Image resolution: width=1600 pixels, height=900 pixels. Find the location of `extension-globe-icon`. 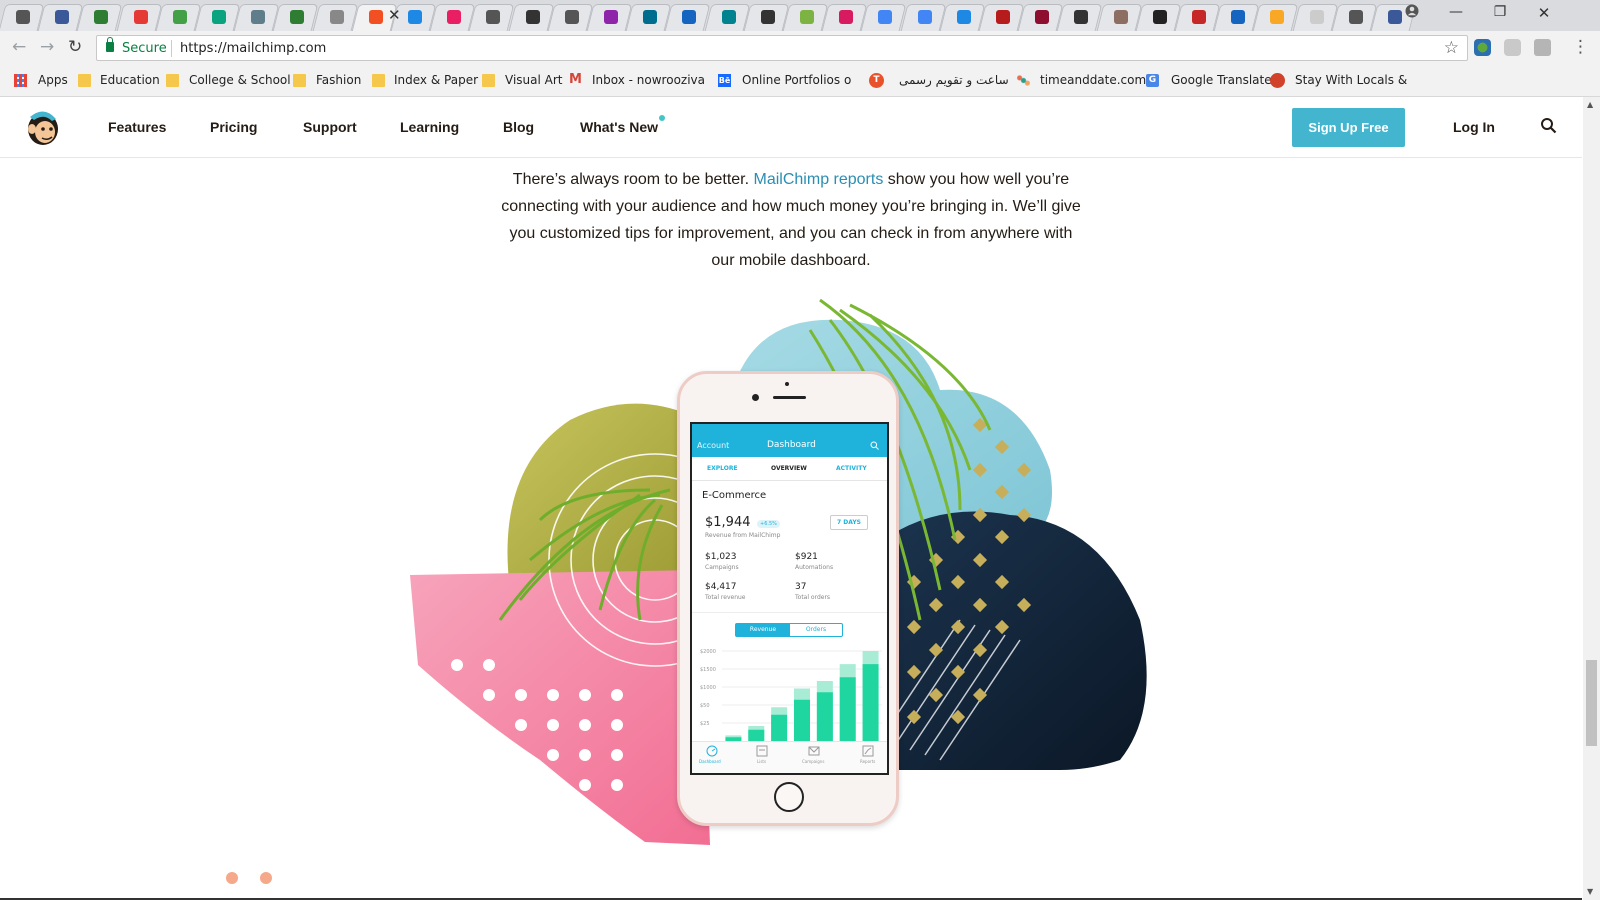

extension-globe-icon is located at coordinates (1482, 47).